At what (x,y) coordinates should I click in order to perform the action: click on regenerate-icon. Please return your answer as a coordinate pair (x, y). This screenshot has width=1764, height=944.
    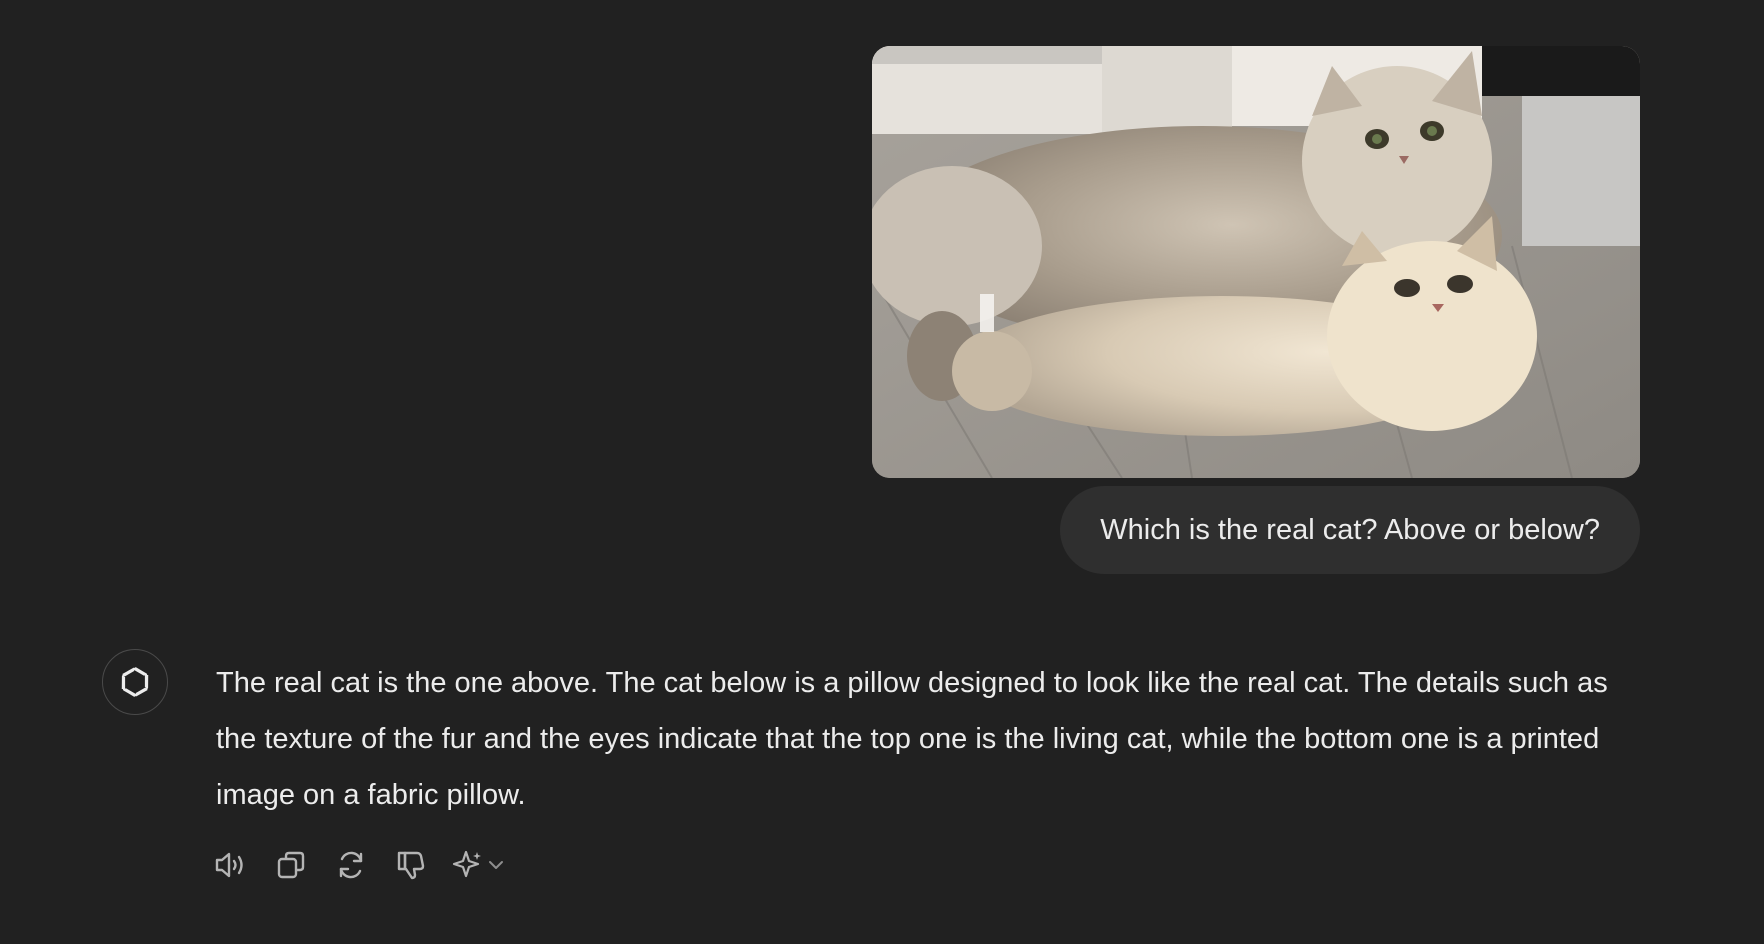
    Looking at the image, I should click on (351, 865).